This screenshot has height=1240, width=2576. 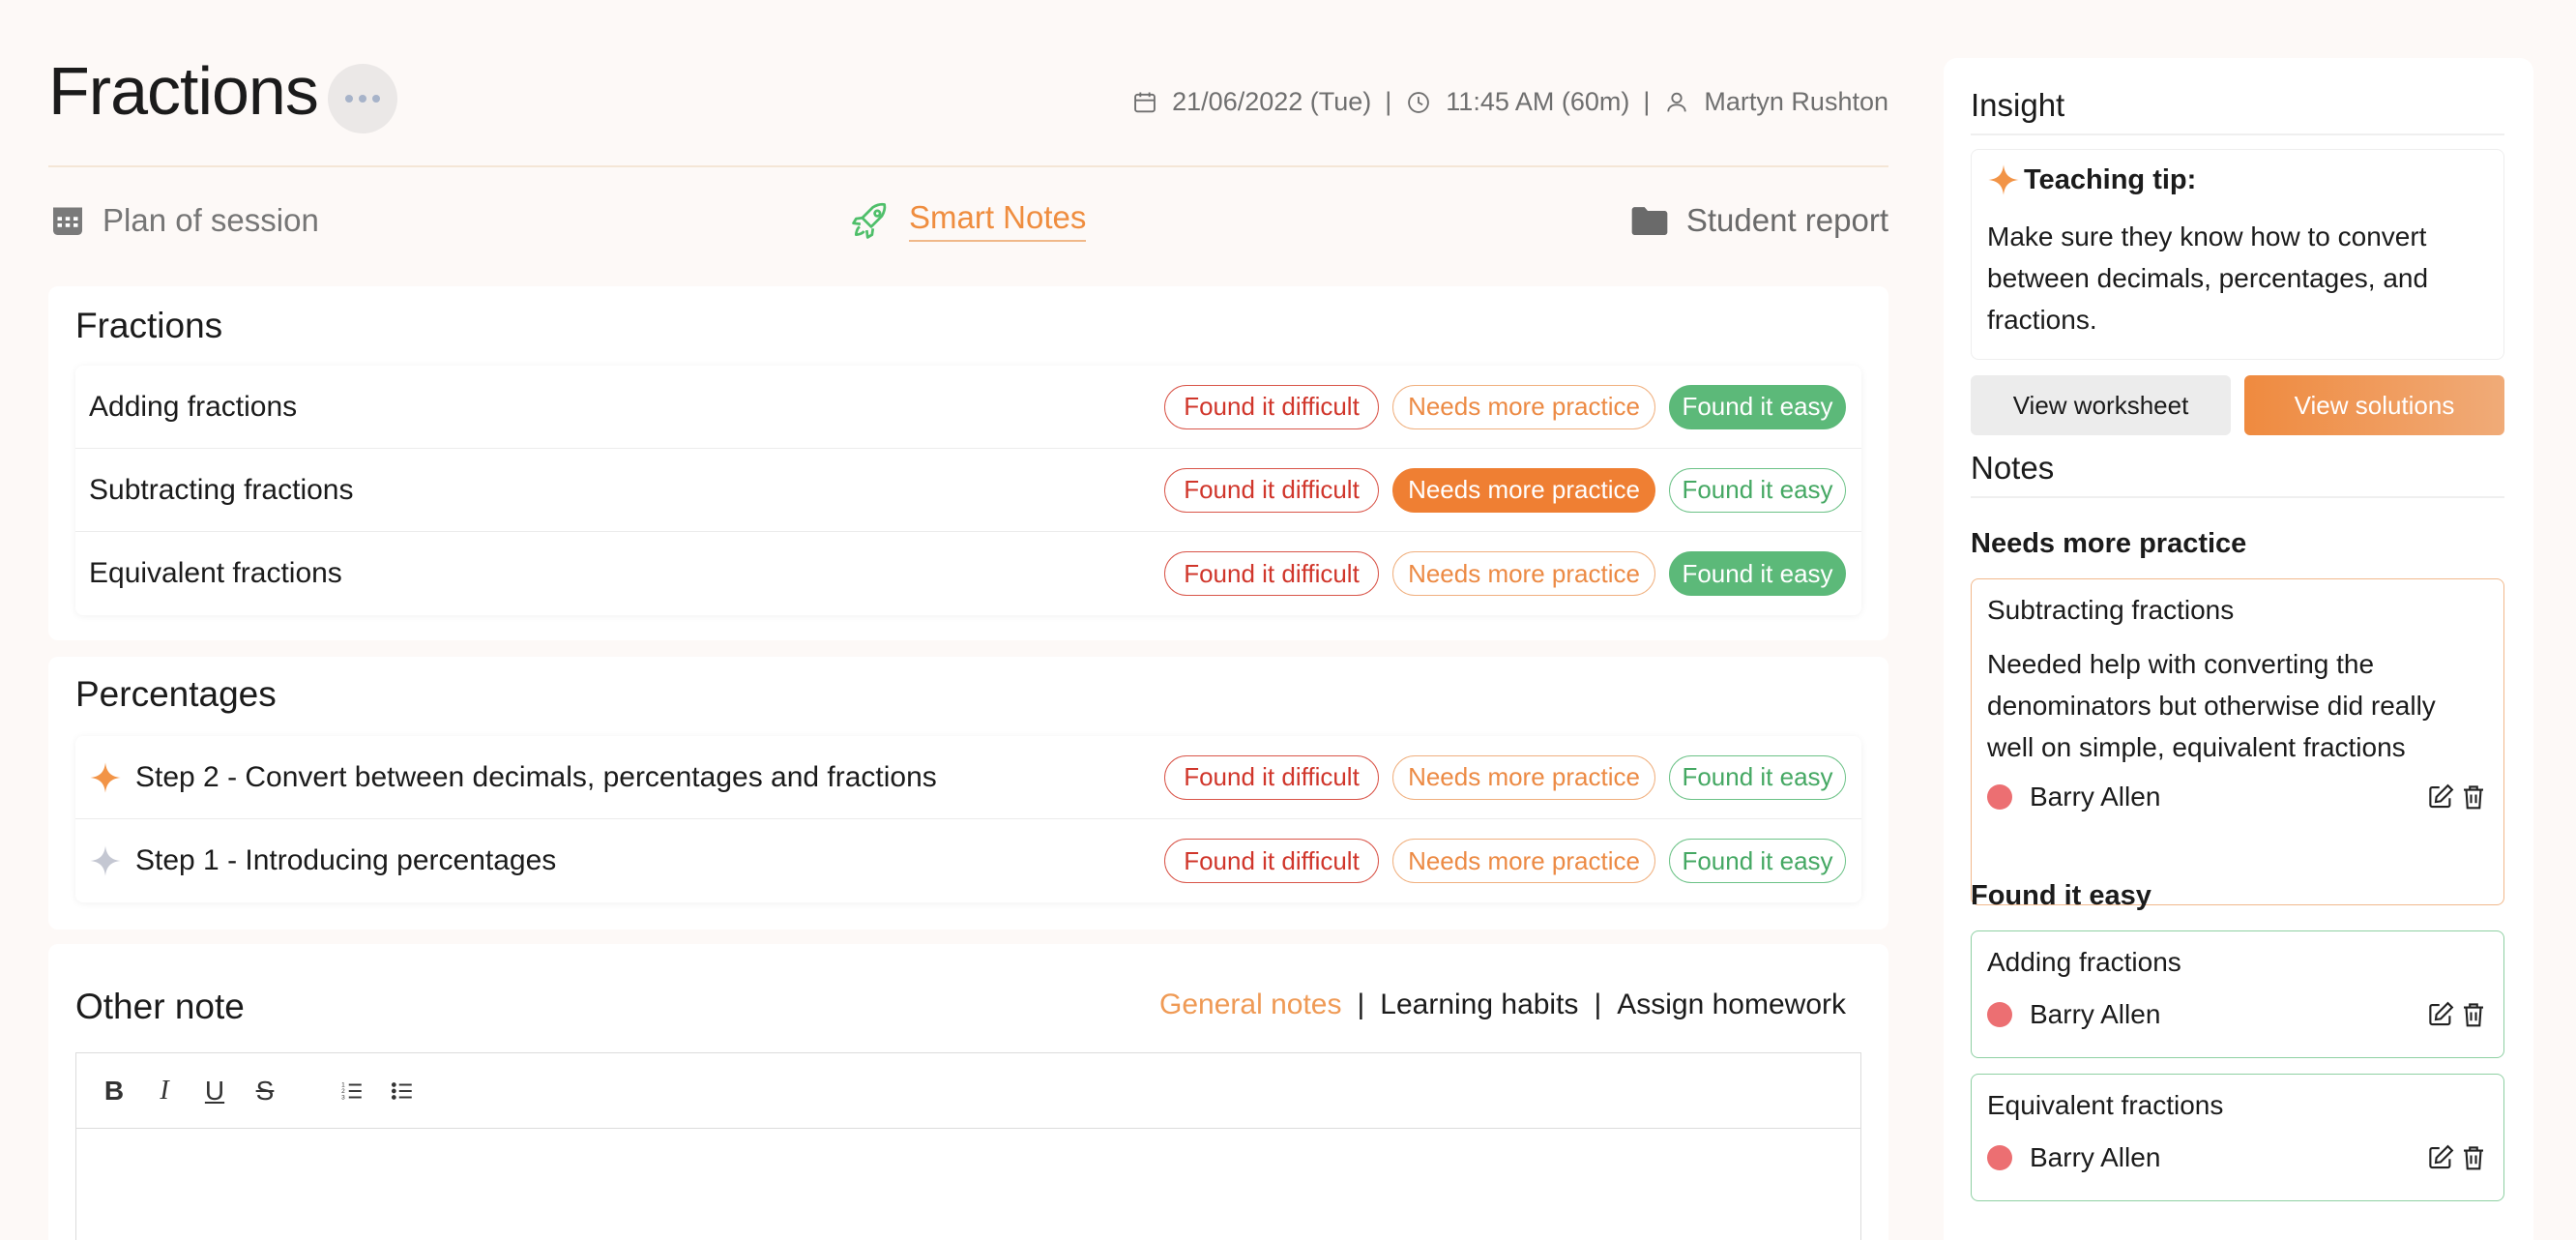 I want to click on tab-learning-habits: Learning habits, so click(x=1479, y=1005).